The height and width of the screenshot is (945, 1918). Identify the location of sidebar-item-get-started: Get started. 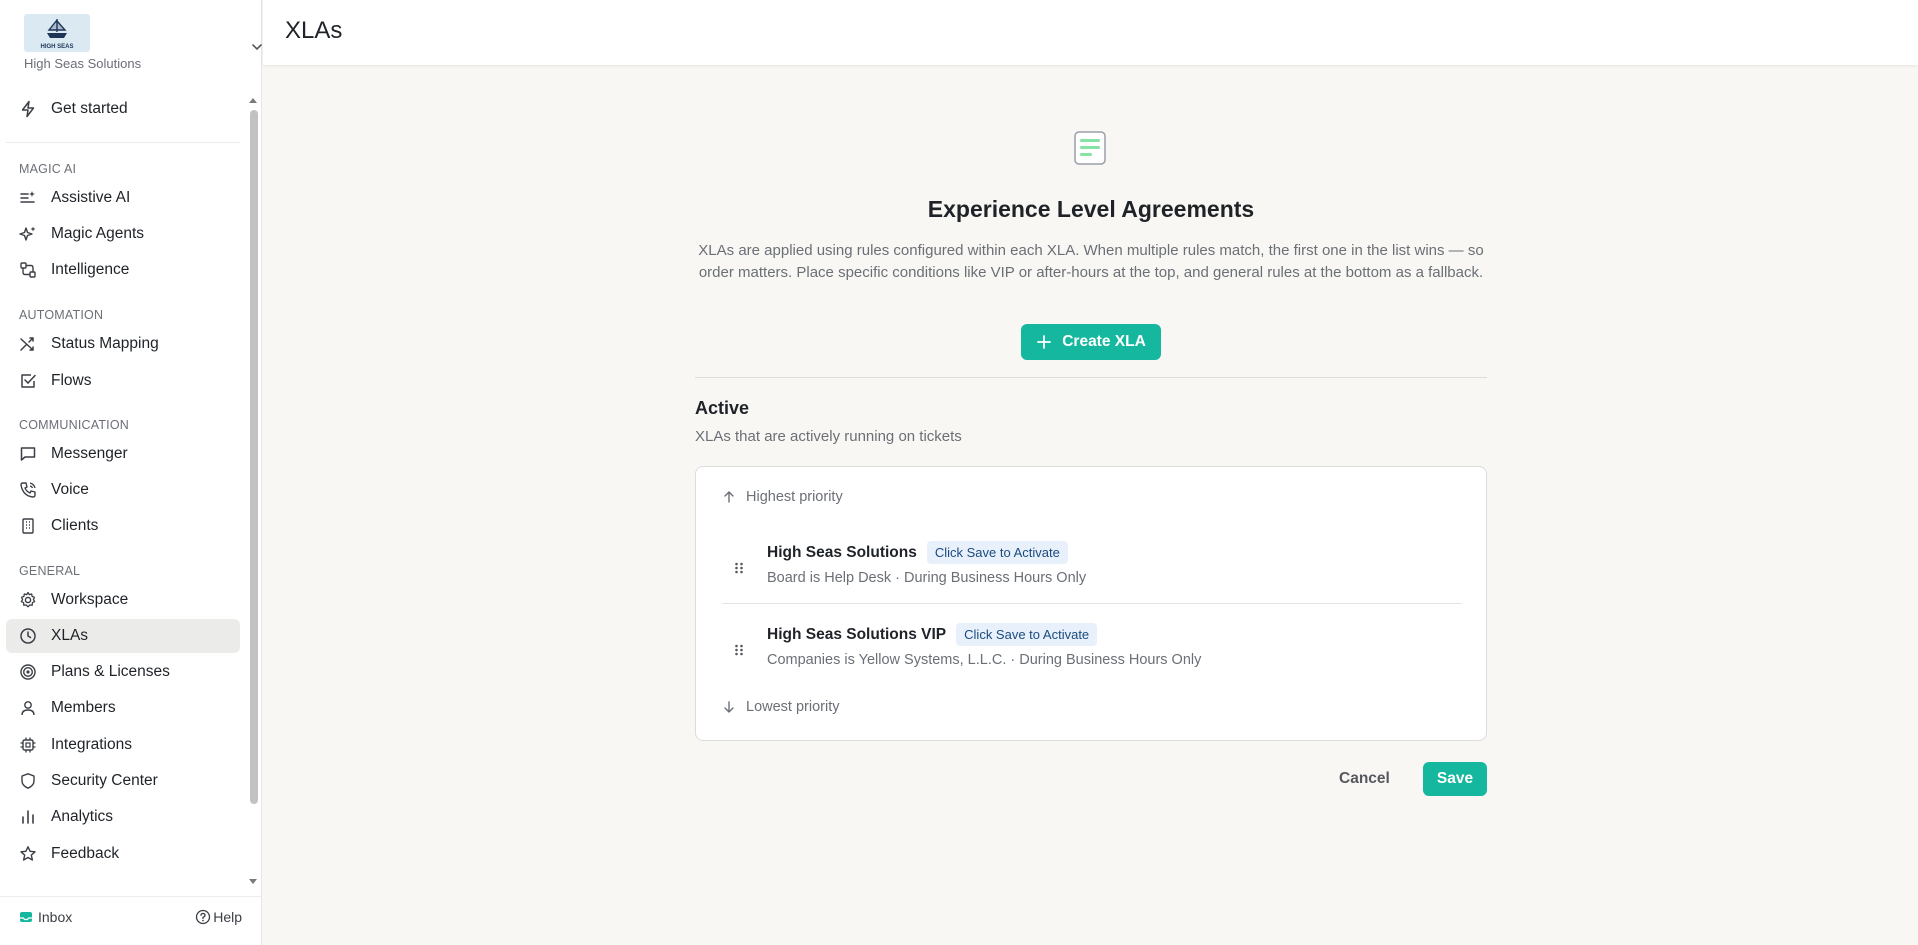
(123, 109).